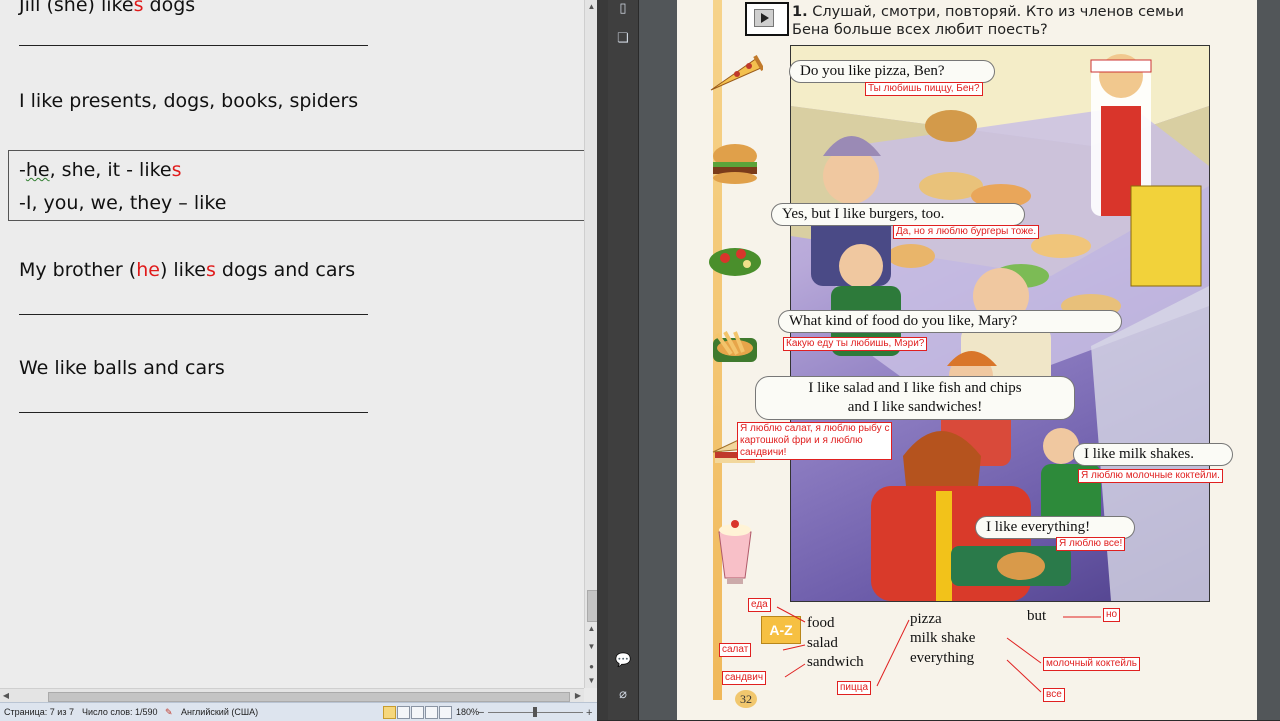 Image resolution: width=1280 pixels, height=721 pixels. What do you see at coordinates (535, 712) in the screenshot?
I see `zoom-slider-thumb` at bounding box center [535, 712].